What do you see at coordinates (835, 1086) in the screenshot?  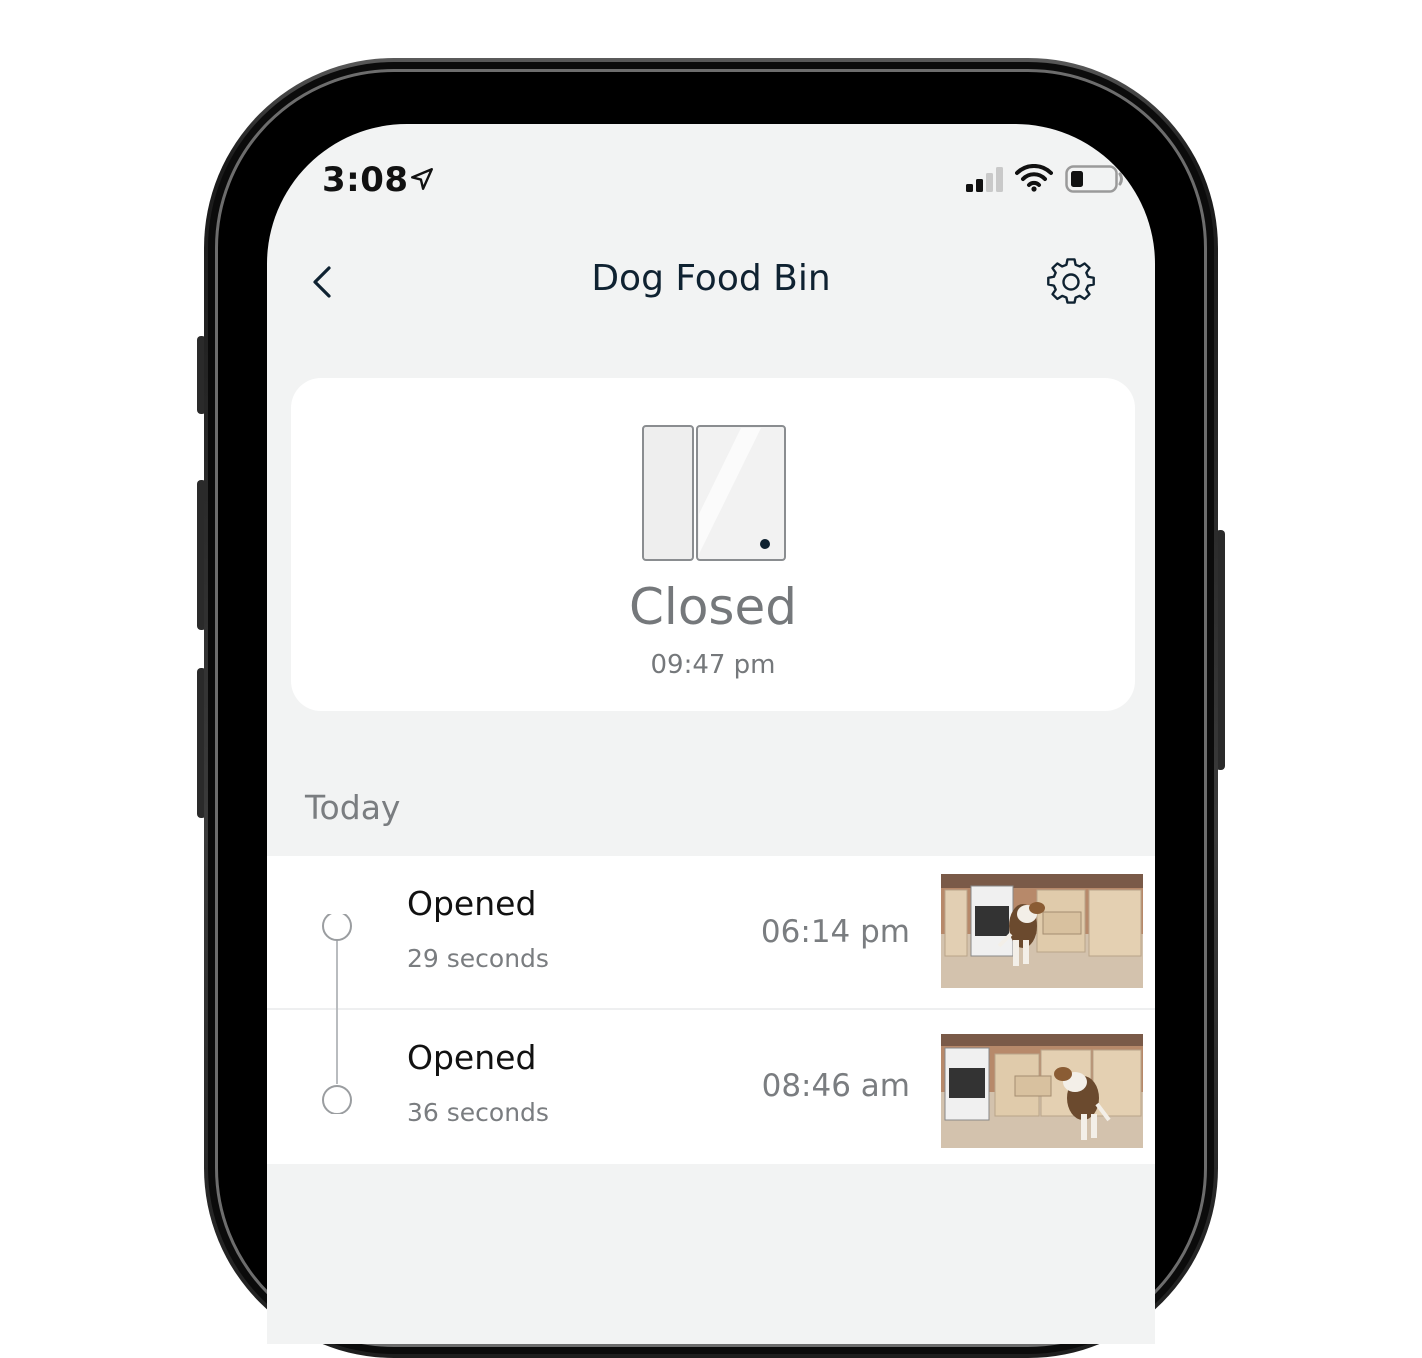 I see `event-time: 08:46 am` at bounding box center [835, 1086].